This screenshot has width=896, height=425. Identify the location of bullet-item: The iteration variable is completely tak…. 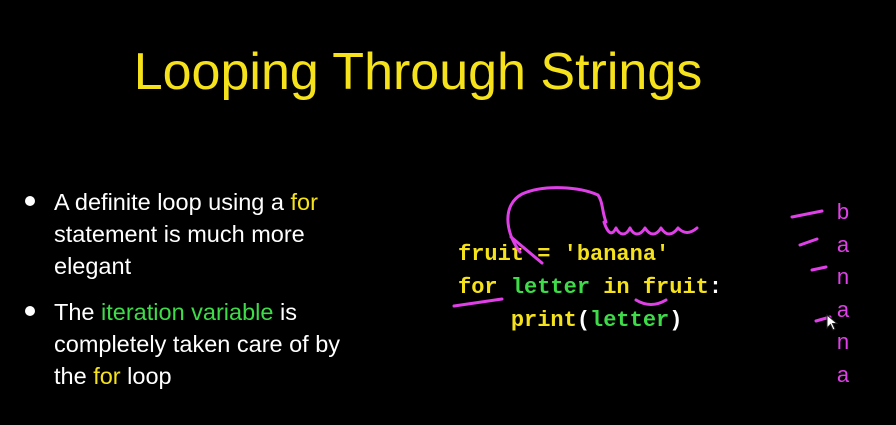
(192, 344).